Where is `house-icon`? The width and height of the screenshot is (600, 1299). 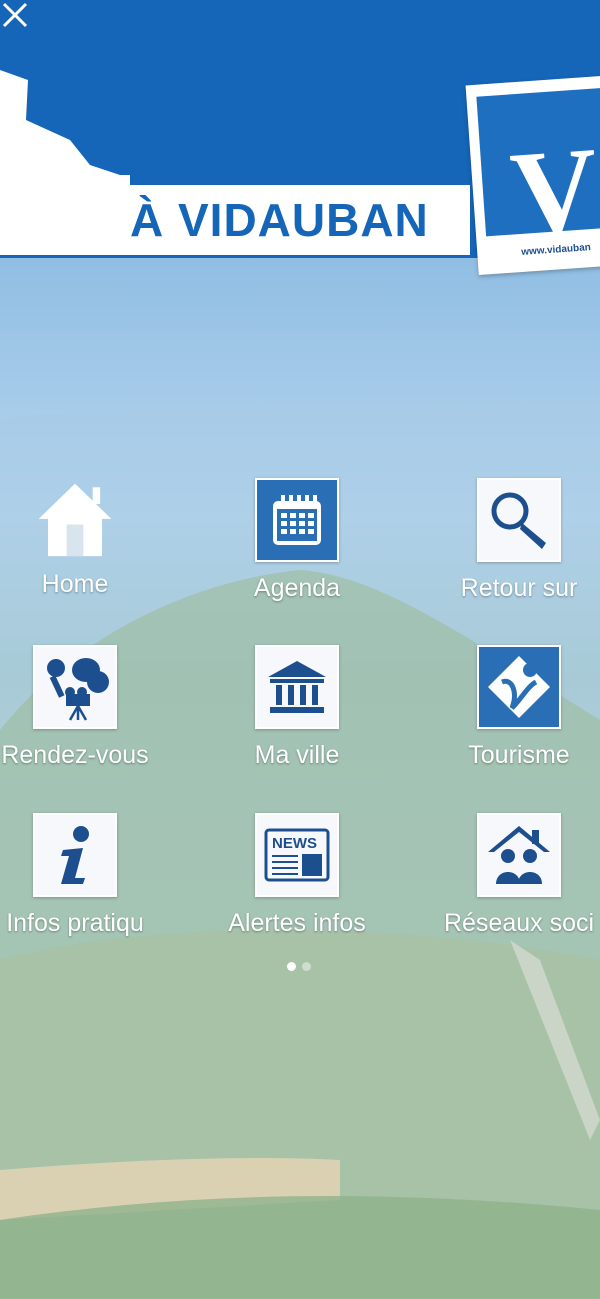
house-icon is located at coordinates (75, 518).